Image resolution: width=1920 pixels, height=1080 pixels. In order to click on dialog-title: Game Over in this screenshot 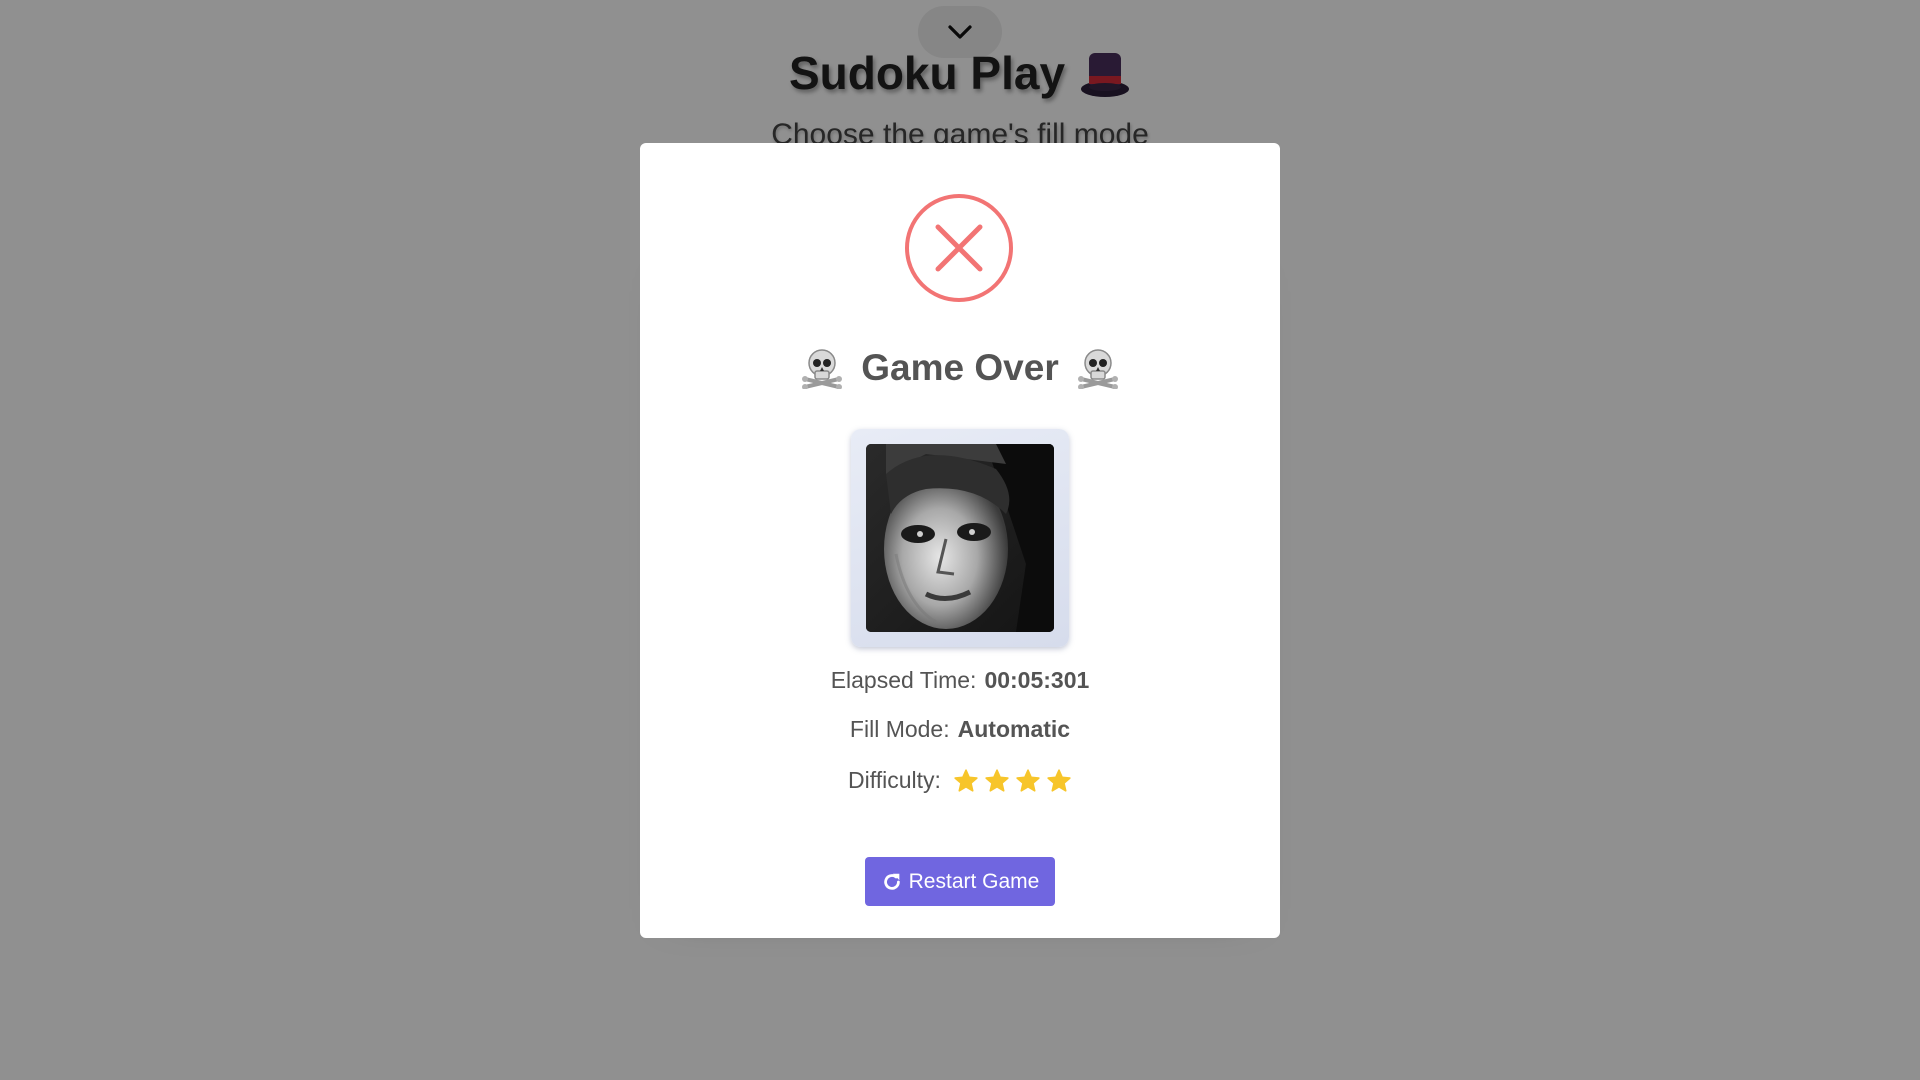, I will do `click(960, 368)`.